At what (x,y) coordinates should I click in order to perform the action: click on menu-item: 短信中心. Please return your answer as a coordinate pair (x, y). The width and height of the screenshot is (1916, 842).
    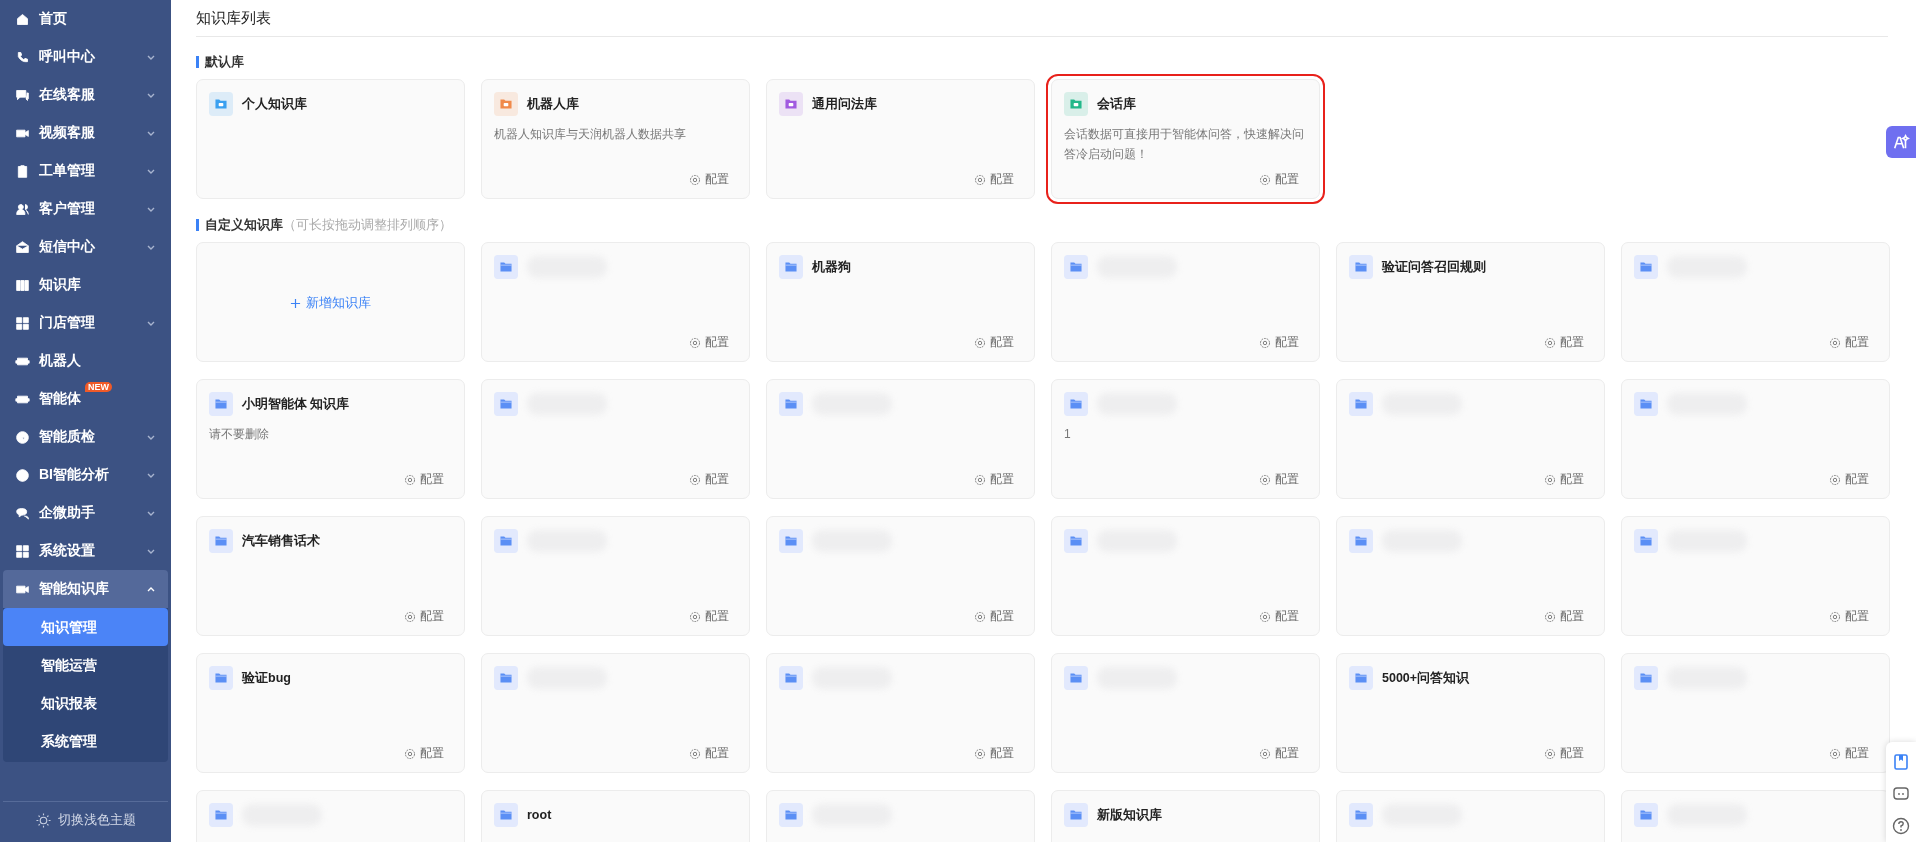
    Looking at the image, I should click on (85, 247).